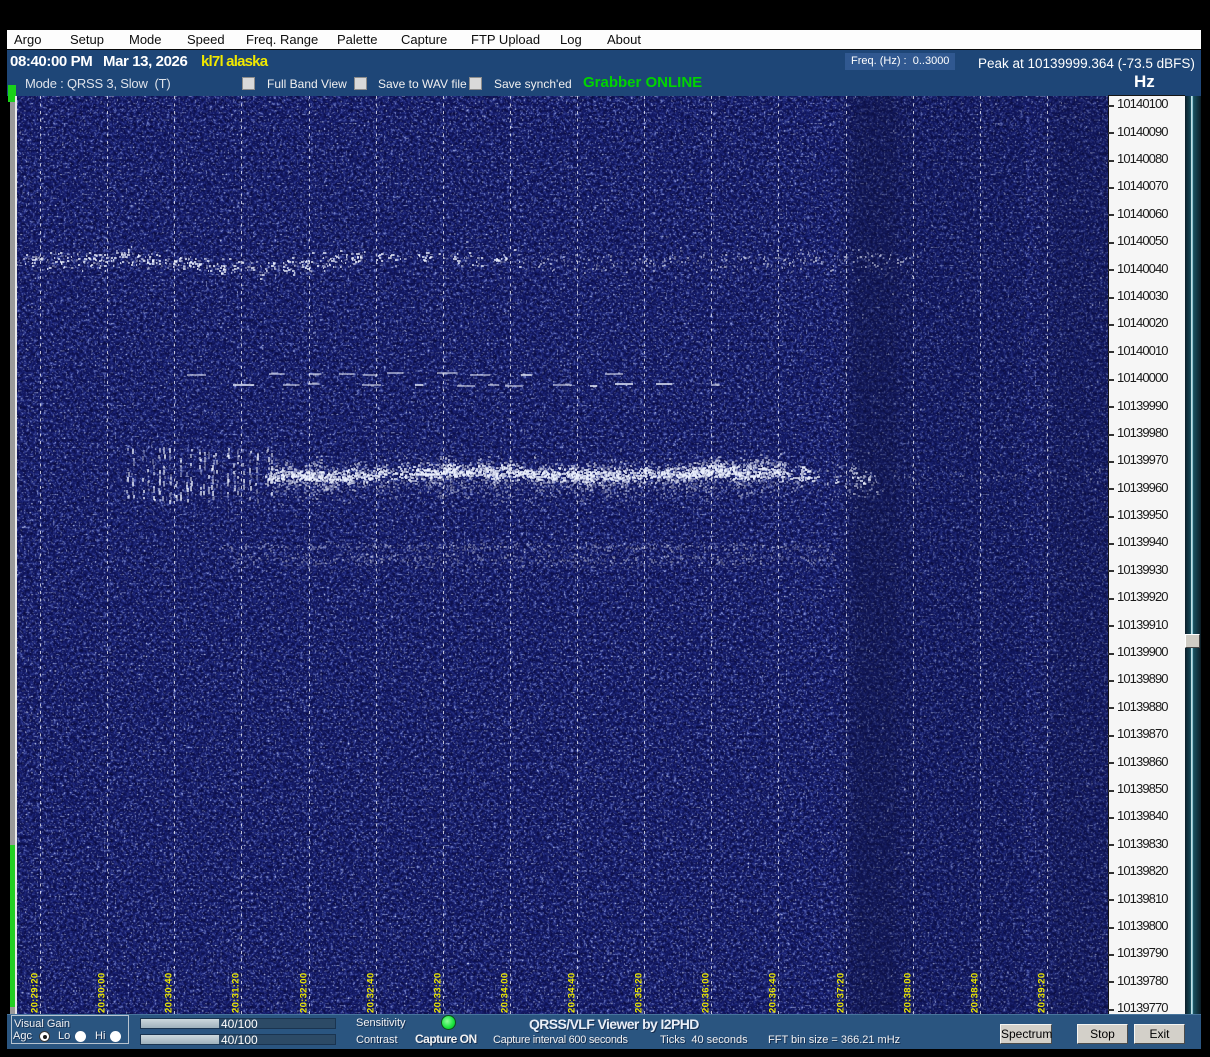  I want to click on svg-text: 20:32:40, so click(371, 993).